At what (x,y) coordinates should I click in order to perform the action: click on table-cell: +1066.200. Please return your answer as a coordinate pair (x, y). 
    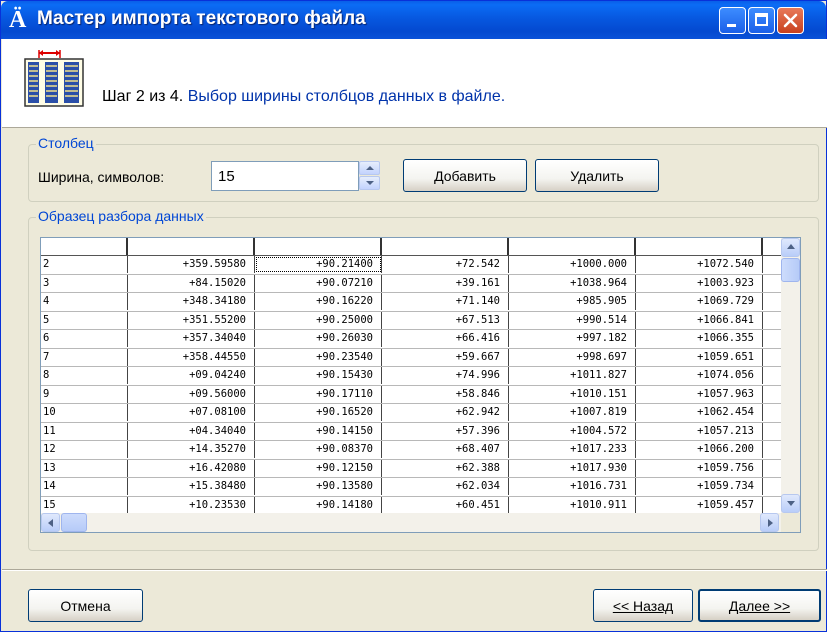
    Looking at the image, I should click on (699, 449).